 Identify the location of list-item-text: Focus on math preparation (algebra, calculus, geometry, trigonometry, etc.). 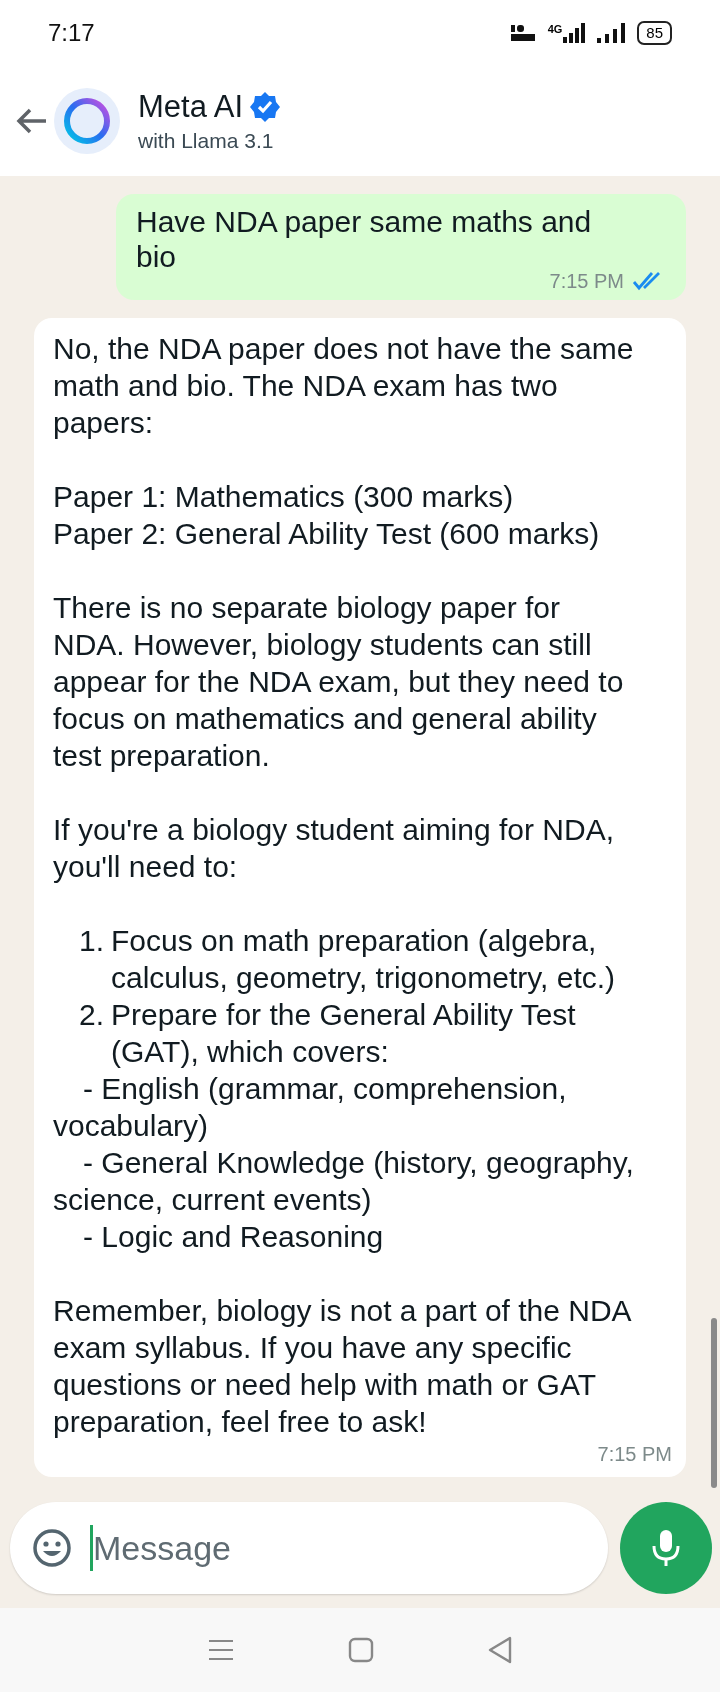
(363, 959).